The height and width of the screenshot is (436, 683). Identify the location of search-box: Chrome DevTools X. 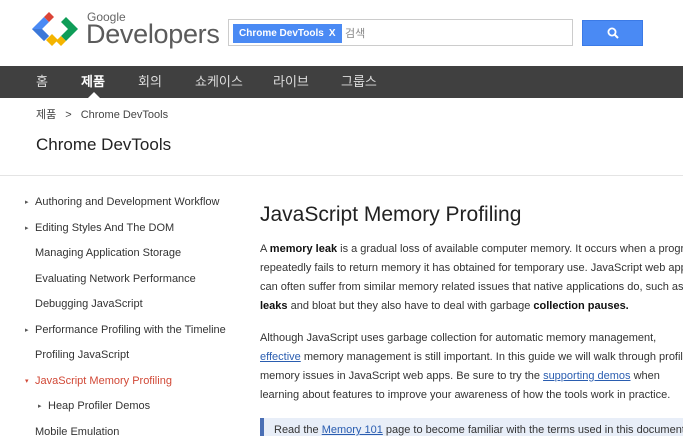
(400, 32).